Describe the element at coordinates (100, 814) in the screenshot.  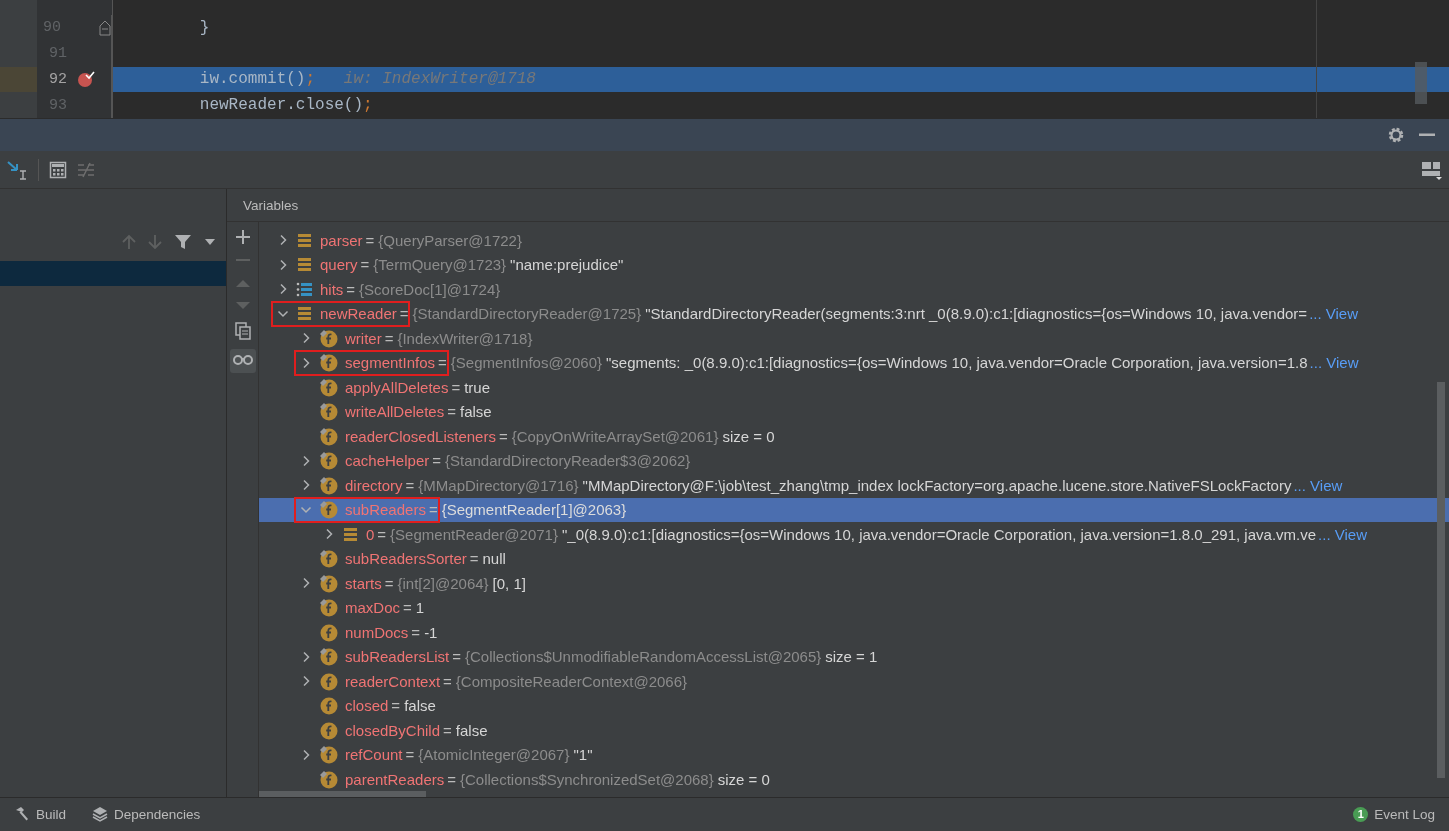
I see `layers-icon` at that location.